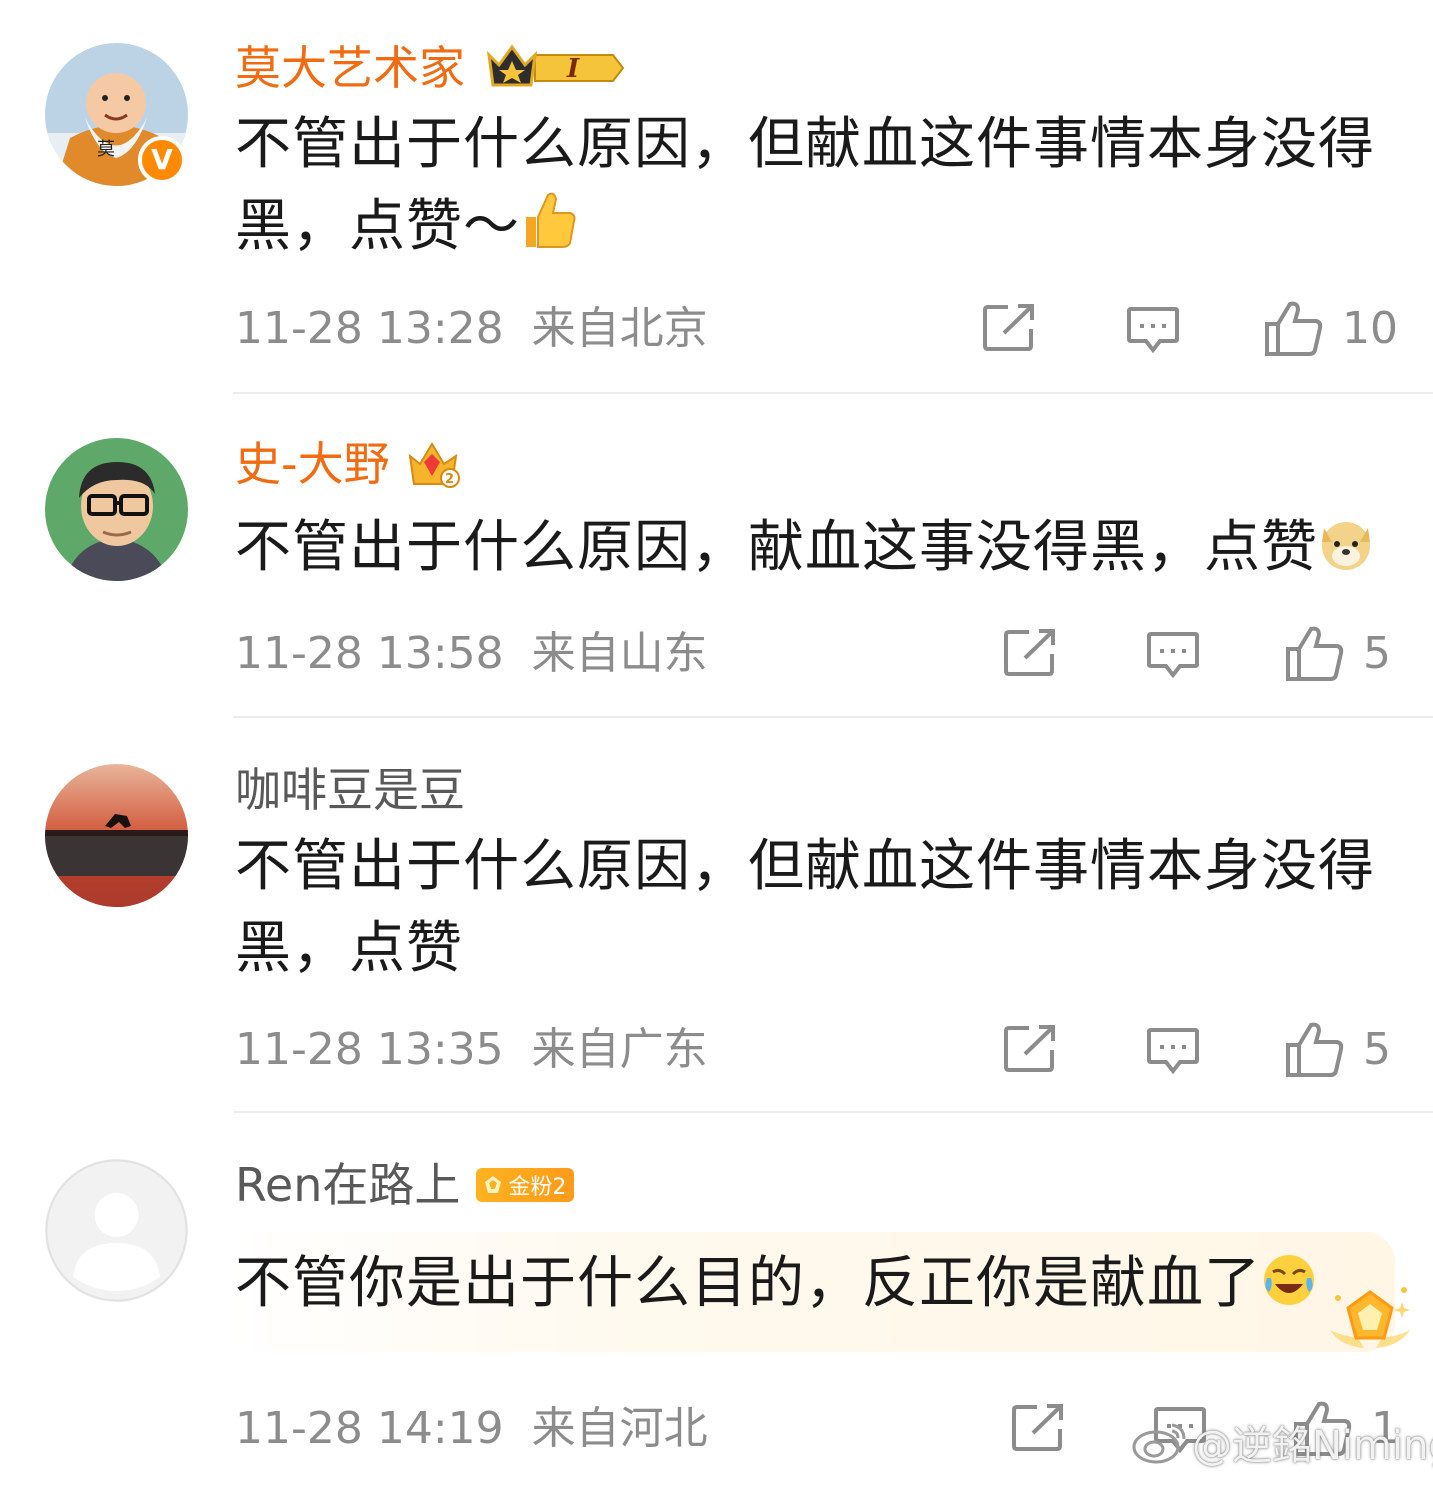 This screenshot has width=1433, height=1487. Describe the element at coordinates (369, 1428) in the screenshot. I see `comment-time: 11-28 14:19` at that location.